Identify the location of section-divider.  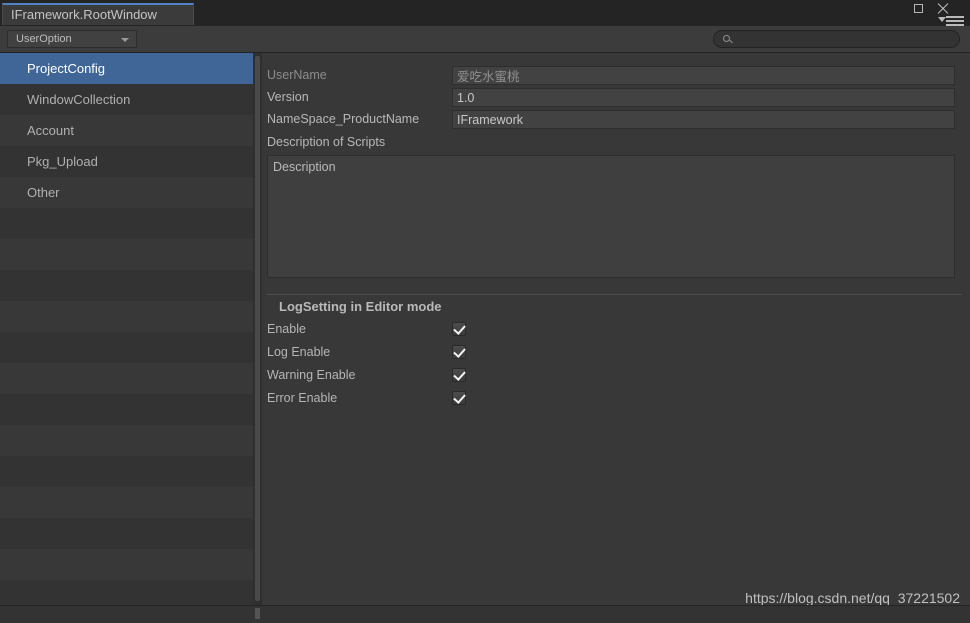
(614, 294).